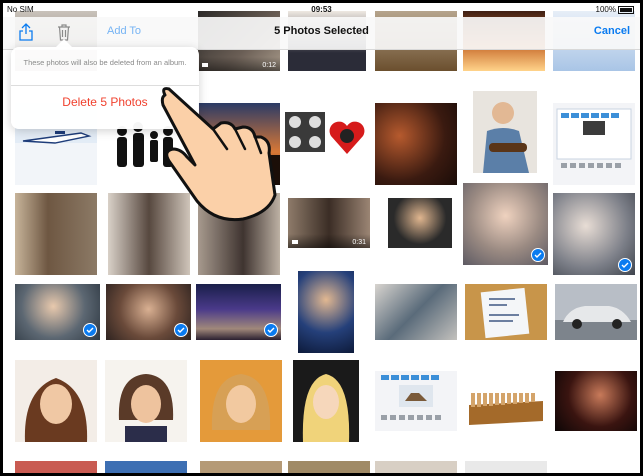 The height and width of the screenshot is (476, 643). What do you see at coordinates (239, 64) in the screenshot?
I see `video-duration-badge: 0:12` at bounding box center [239, 64].